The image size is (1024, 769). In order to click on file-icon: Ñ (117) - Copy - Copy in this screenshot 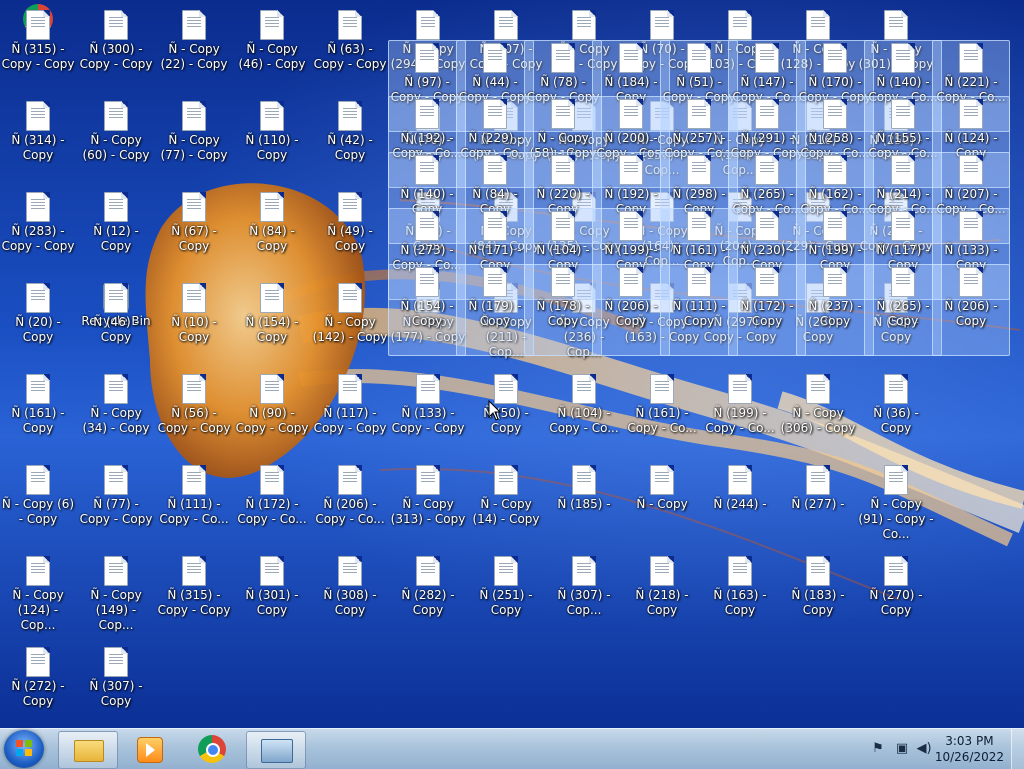, I will do `click(350, 417)`.